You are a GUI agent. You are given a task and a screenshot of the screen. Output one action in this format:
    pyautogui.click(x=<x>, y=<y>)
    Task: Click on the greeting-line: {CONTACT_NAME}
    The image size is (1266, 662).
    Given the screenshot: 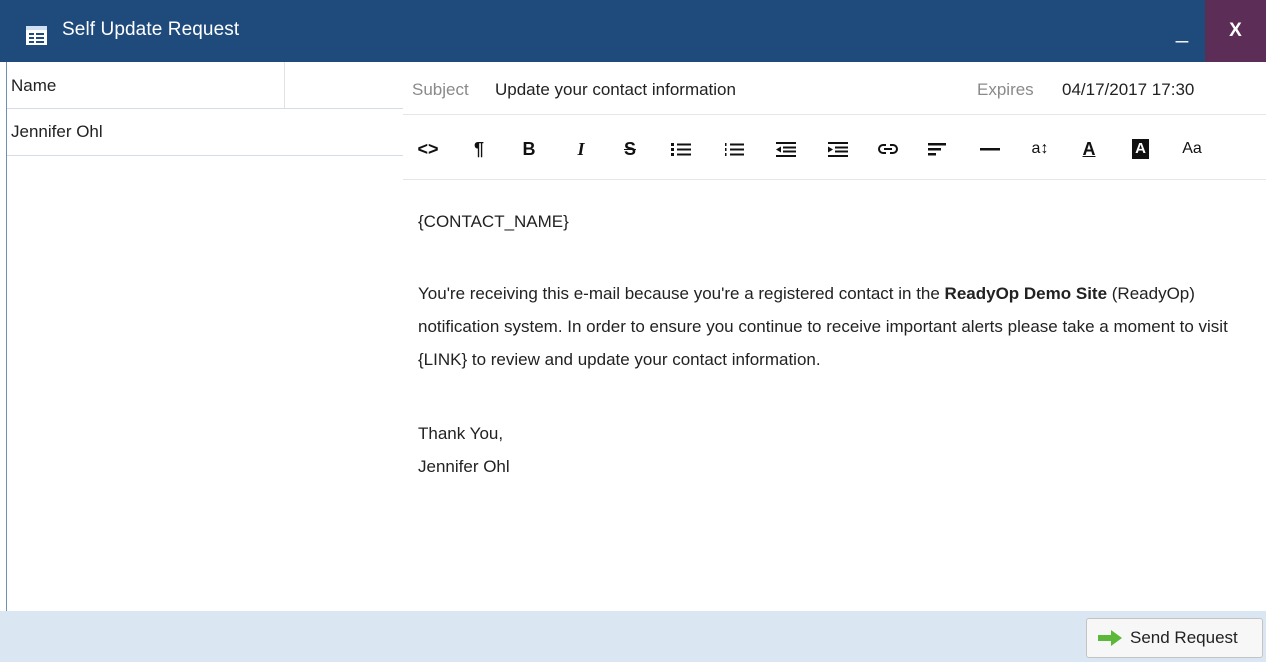 What is the action you would take?
    pyautogui.click(x=493, y=221)
    